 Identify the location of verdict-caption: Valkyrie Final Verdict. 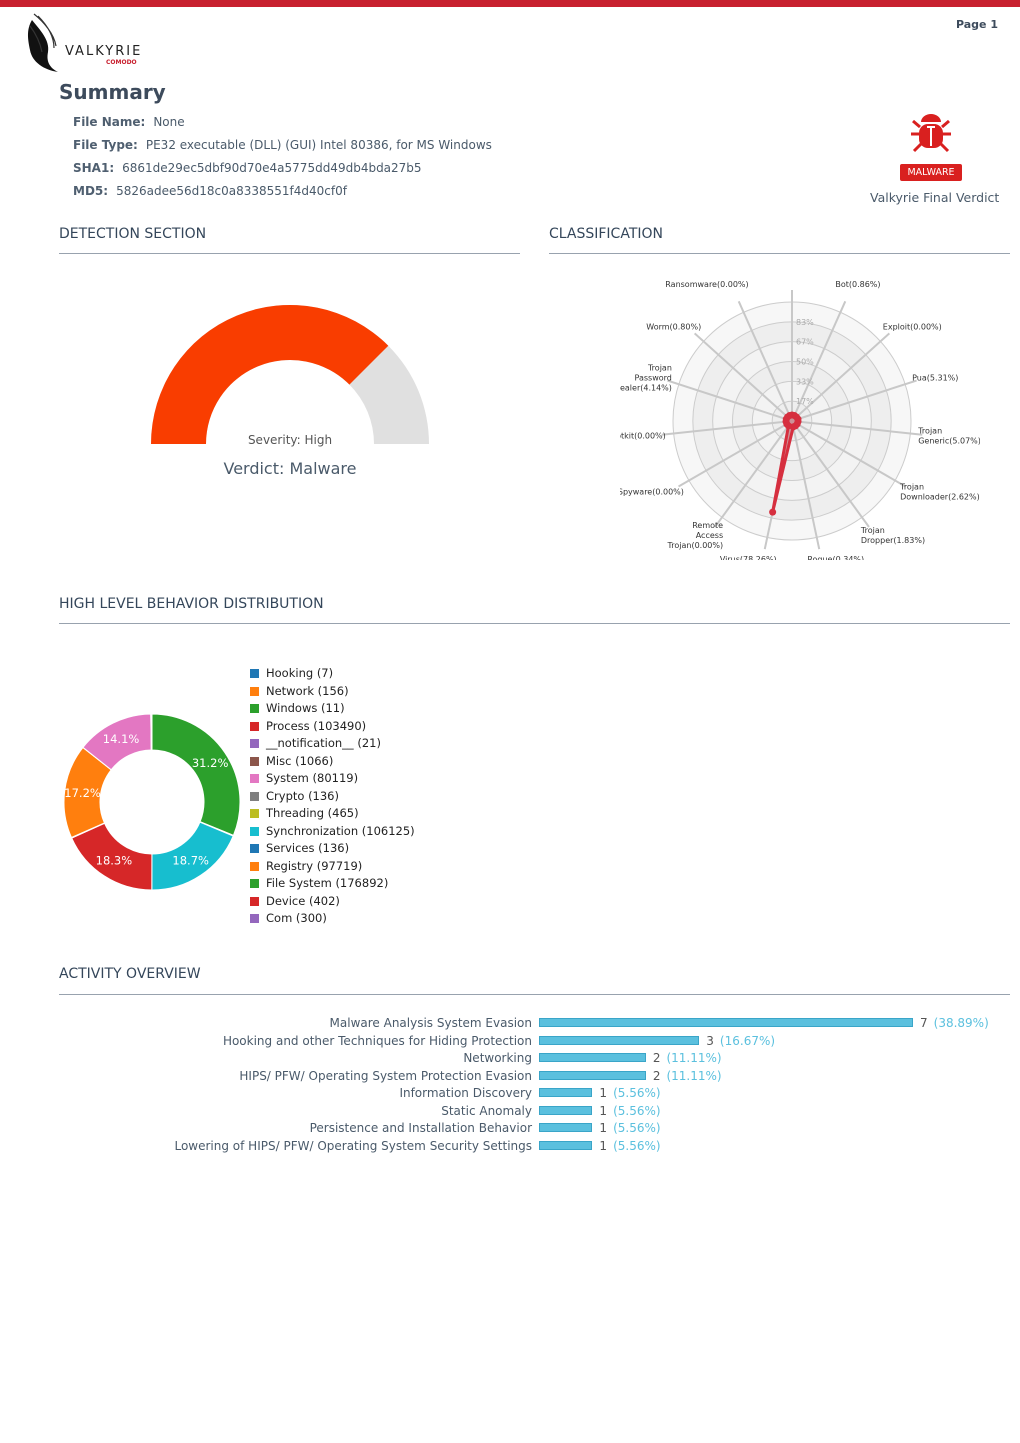
(935, 197).